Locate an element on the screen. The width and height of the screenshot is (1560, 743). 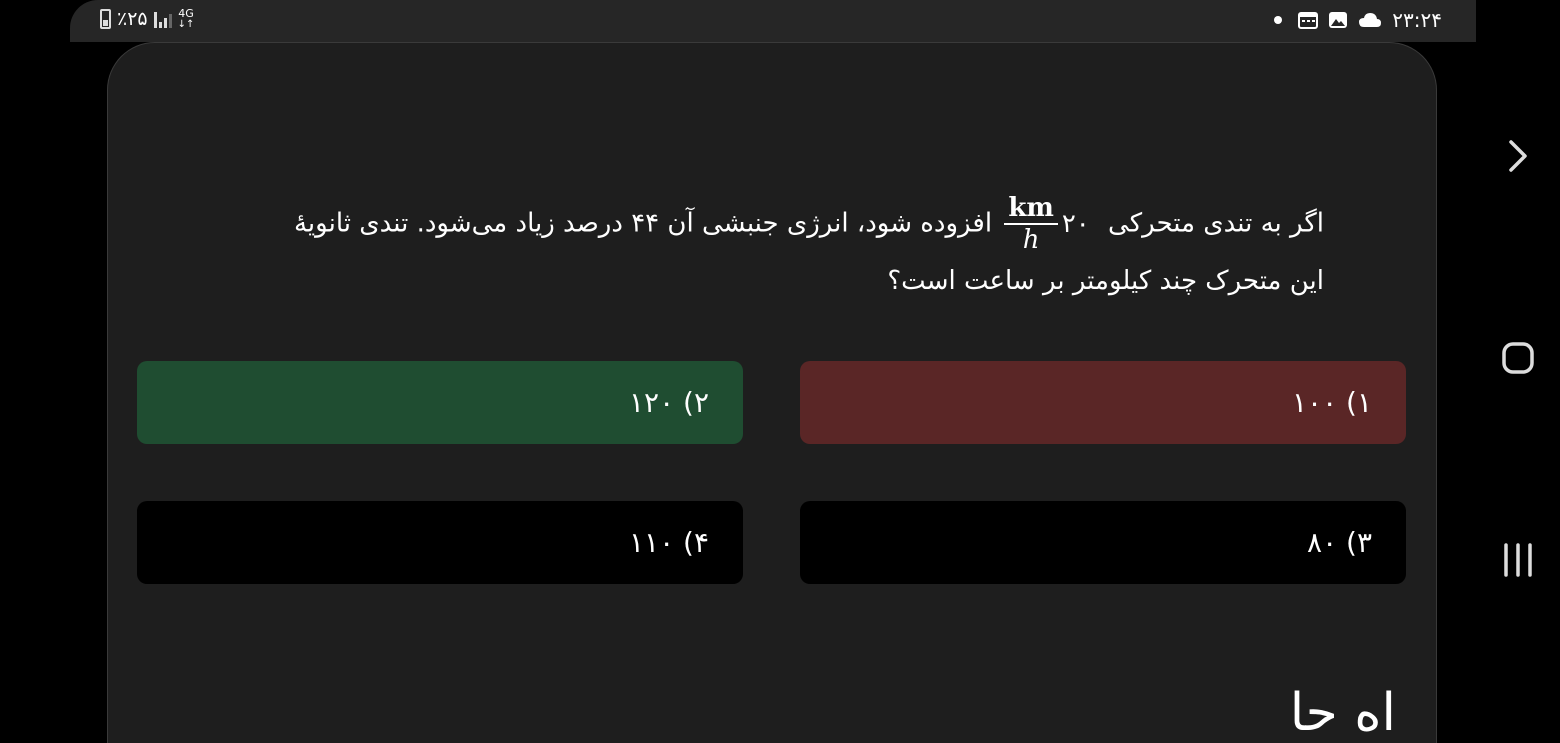
option-label: ۱) ۱۰۰ is located at coordinates (1332, 402).